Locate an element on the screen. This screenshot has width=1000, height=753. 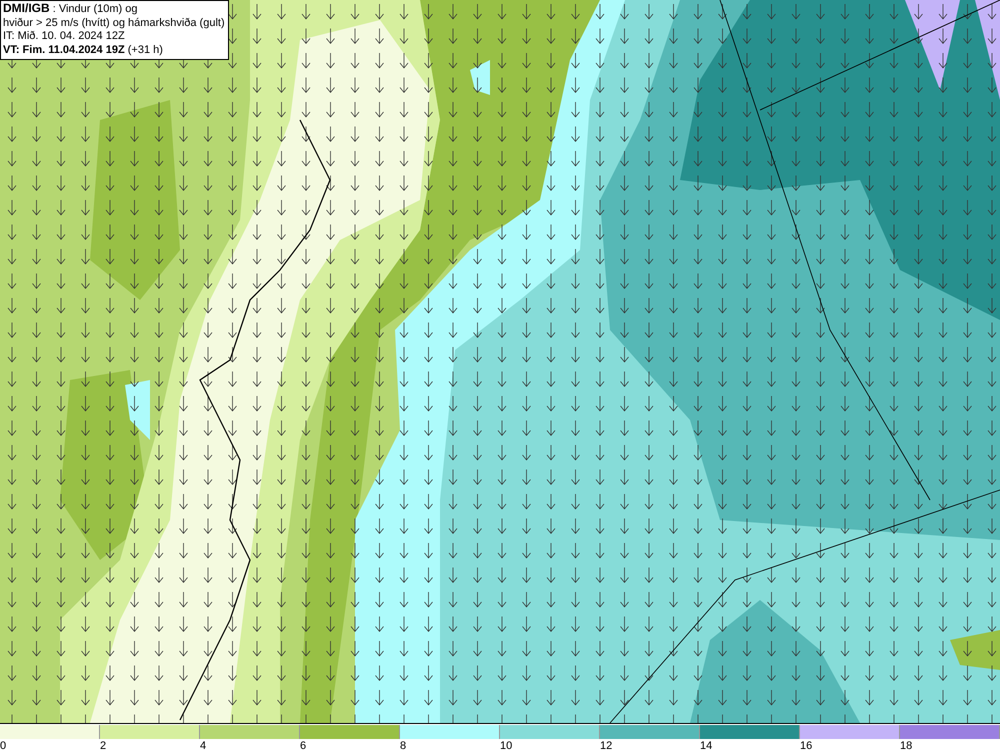
legend-label: 16 is located at coordinates (806, 746).